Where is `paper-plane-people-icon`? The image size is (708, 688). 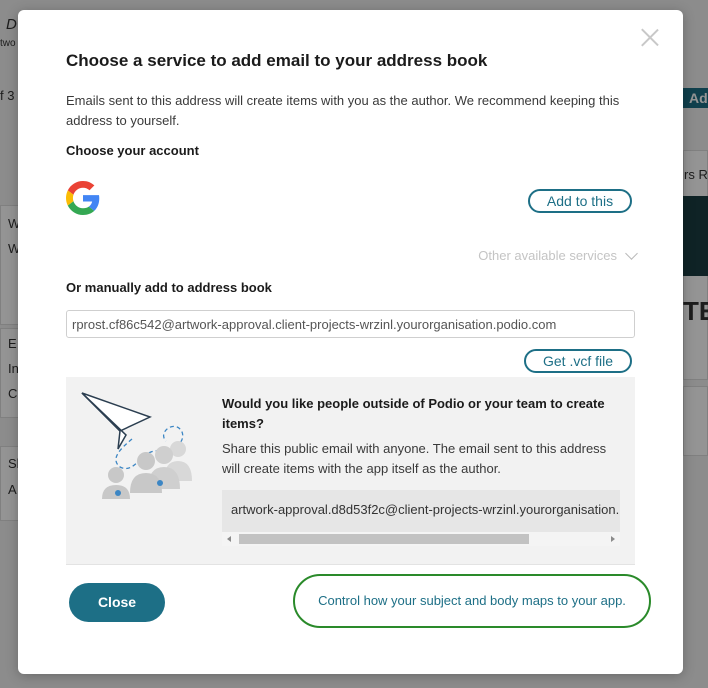
paper-plane-people-icon is located at coordinates (136, 445).